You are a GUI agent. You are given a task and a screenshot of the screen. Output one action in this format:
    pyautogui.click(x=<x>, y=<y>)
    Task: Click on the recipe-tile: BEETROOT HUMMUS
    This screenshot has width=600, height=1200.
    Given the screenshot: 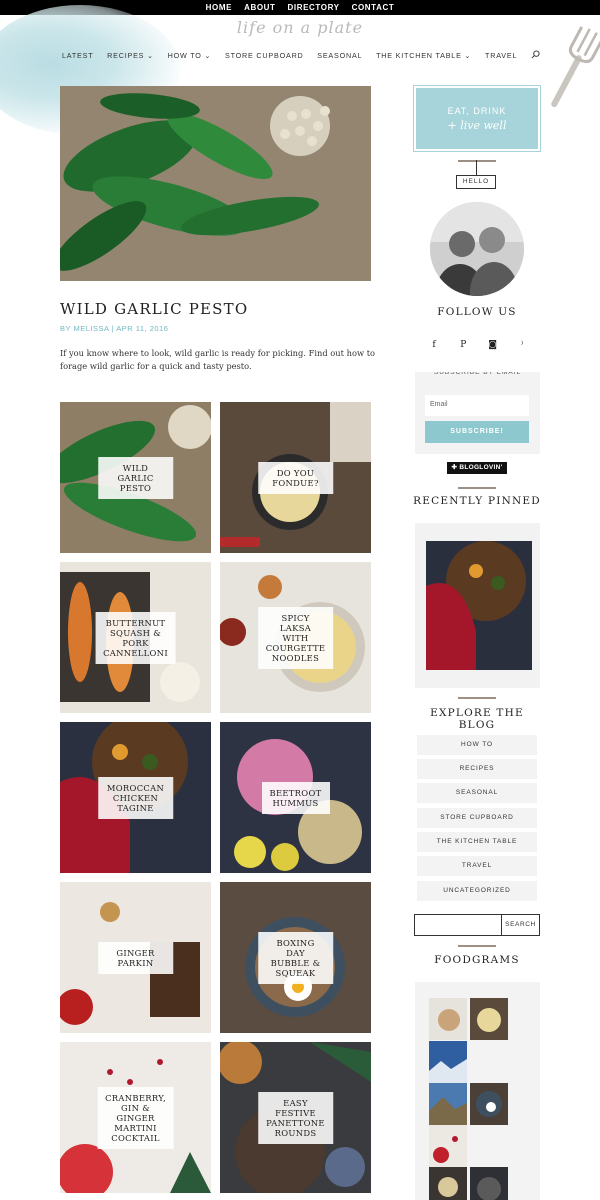 What is the action you would take?
    pyautogui.click(x=295, y=797)
    